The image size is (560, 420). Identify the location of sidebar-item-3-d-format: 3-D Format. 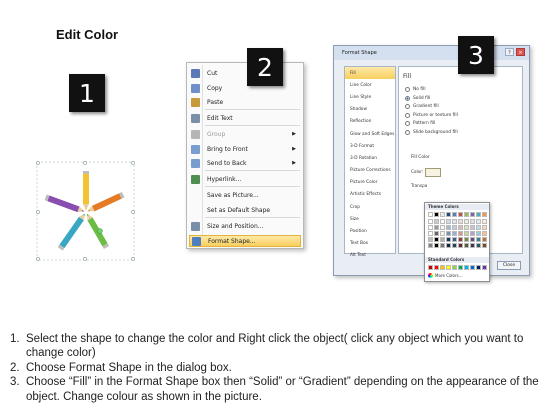
(370, 146).